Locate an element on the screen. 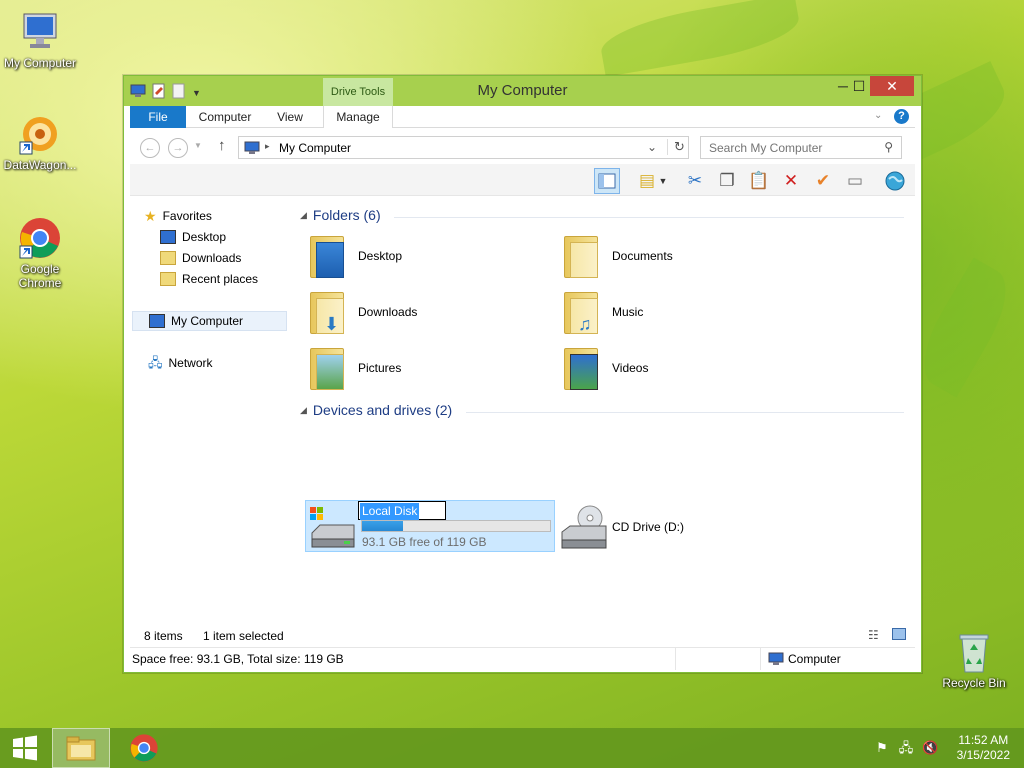 Image resolution: width=1024 pixels, height=768 pixels. folder-name: Documents is located at coordinates (642, 256).